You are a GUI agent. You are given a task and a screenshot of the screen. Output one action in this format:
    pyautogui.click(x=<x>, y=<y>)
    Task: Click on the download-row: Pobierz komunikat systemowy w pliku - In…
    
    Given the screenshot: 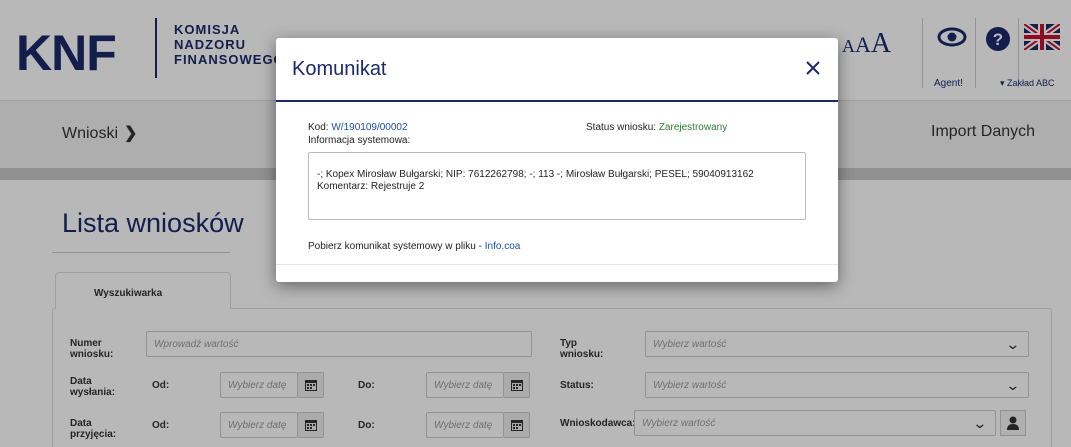 What is the action you would take?
    pyautogui.click(x=414, y=246)
    